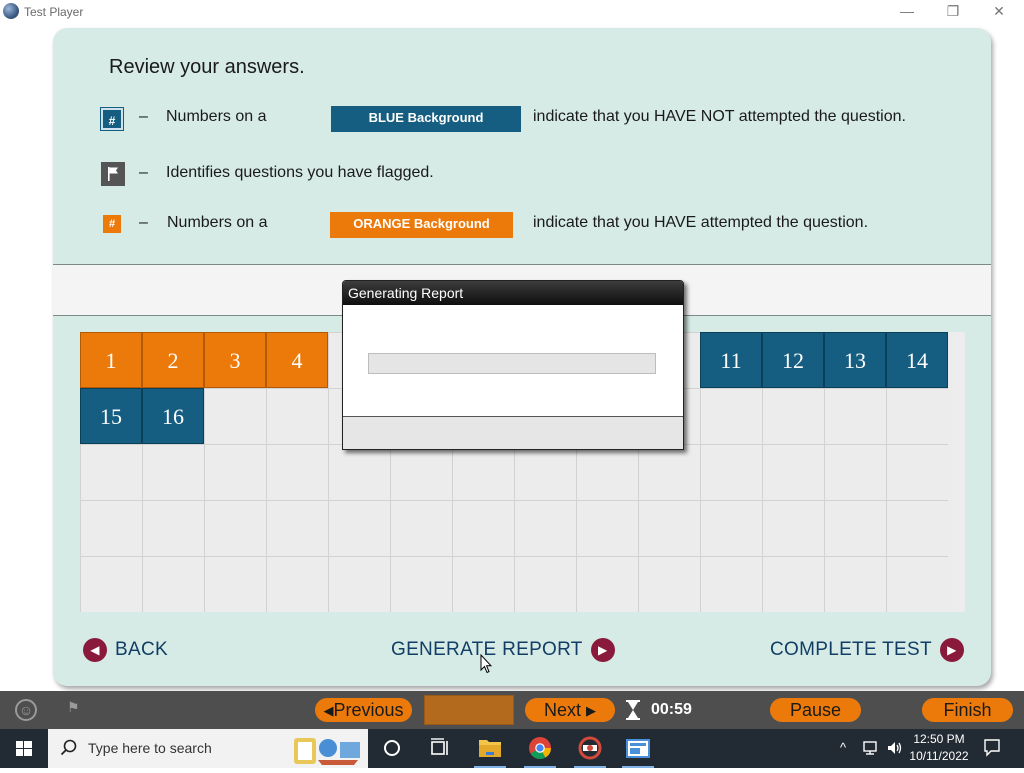 This screenshot has height=773, width=1024. Describe the element at coordinates (503, 651) in the screenshot. I see `generate-report-button: GENERATE REPORT ▶` at that location.